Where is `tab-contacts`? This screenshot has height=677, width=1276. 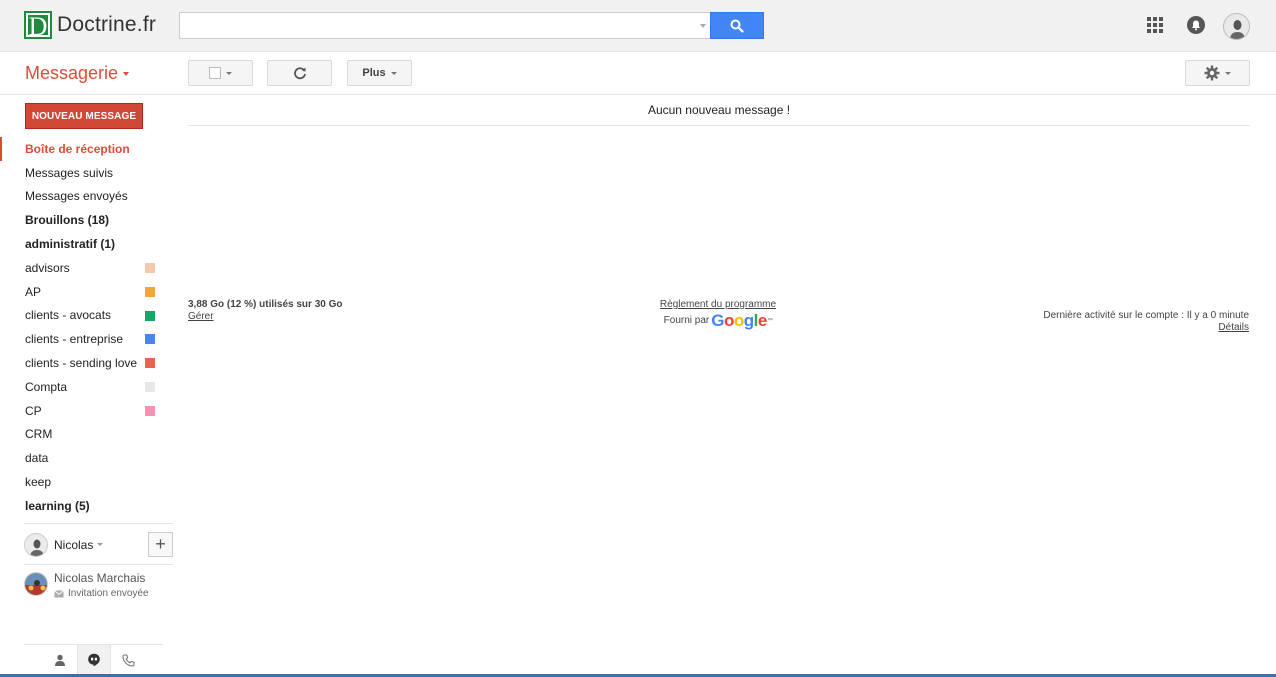
tab-contacts is located at coordinates (60, 660).